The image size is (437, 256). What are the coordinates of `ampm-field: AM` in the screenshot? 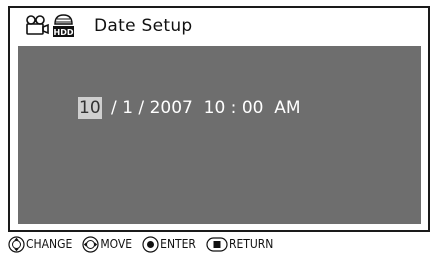 It's located at (287, 108).